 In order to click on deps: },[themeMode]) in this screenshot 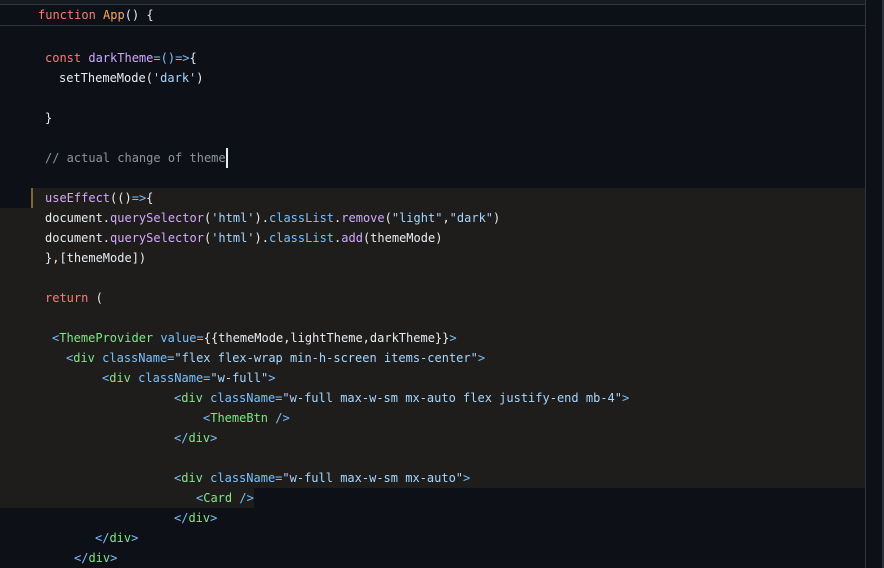, I will do `click(96, 258)`.